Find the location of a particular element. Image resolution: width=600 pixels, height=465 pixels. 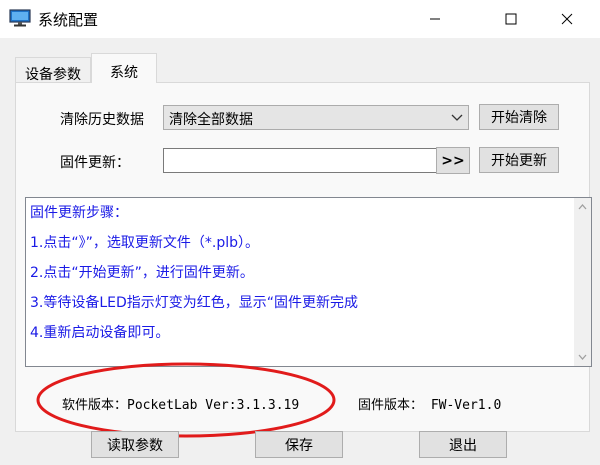

close-icon is located at coordinates (567, 19).